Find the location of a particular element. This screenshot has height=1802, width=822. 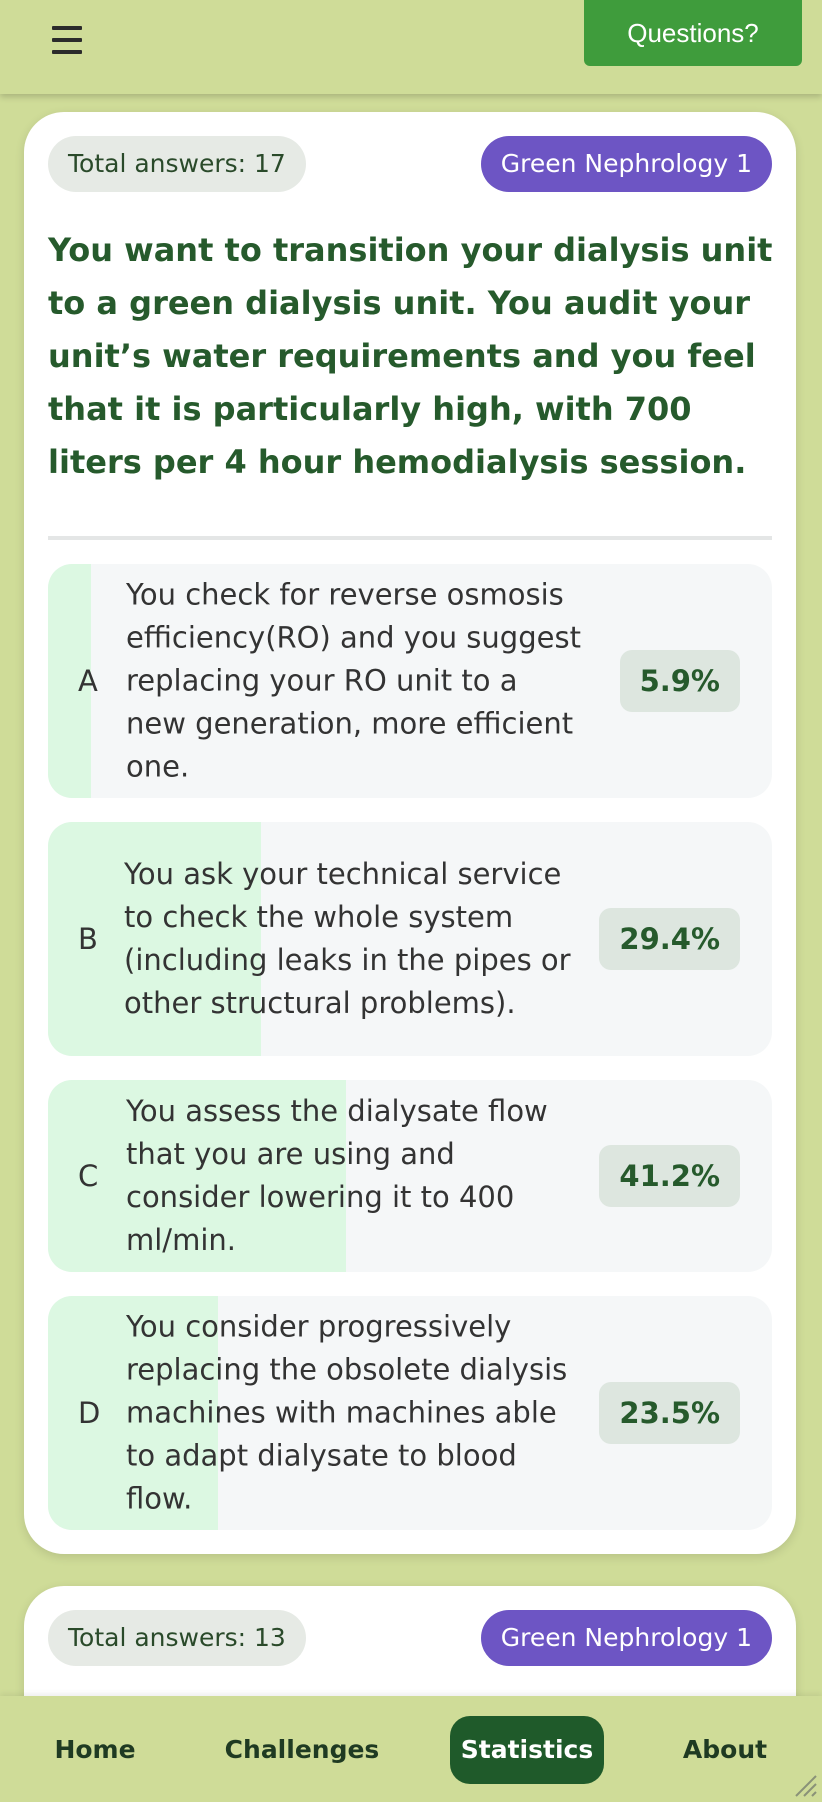

option-percent-badge: 5.9% is located at coordinates (679, 681).